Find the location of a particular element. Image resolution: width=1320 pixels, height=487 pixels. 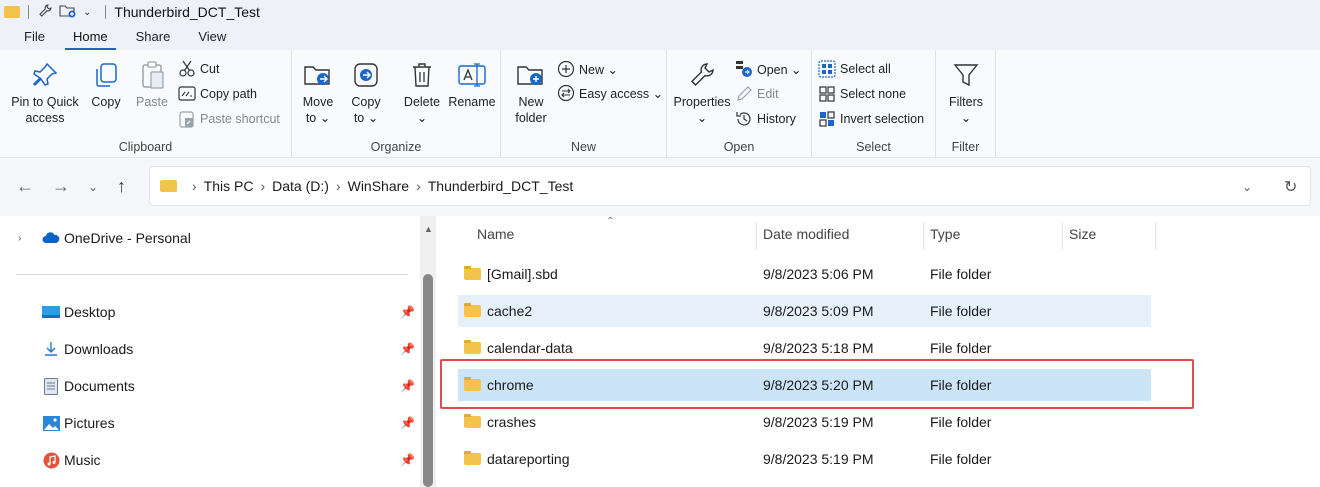

cut-button: Cut is located at coordinates (198, 69).